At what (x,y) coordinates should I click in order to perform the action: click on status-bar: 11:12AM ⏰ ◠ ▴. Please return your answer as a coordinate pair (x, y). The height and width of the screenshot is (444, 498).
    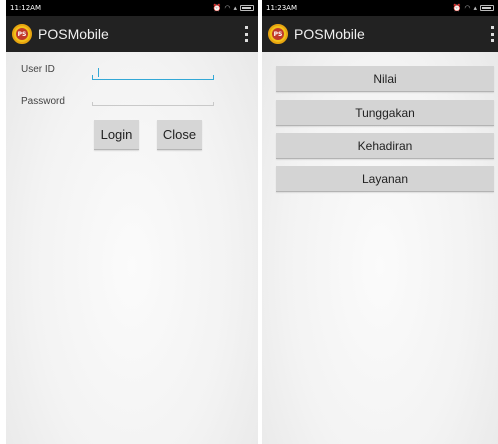
    Looking at the image, I should click on (132, 8).